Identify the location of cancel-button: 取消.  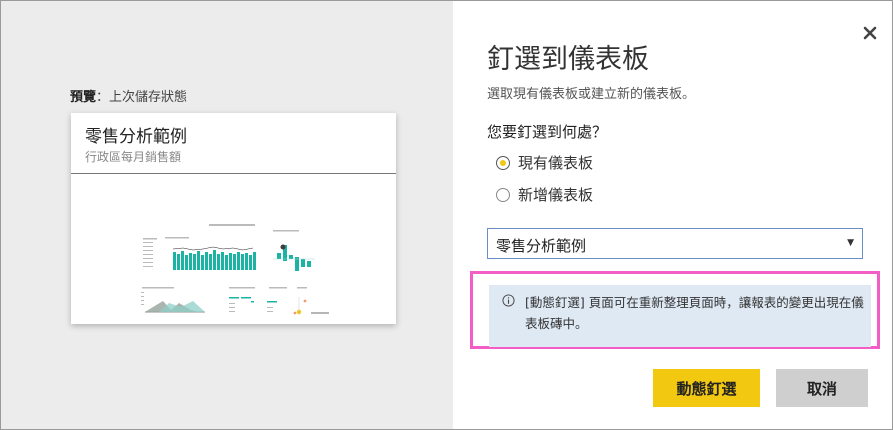
(822, 388).